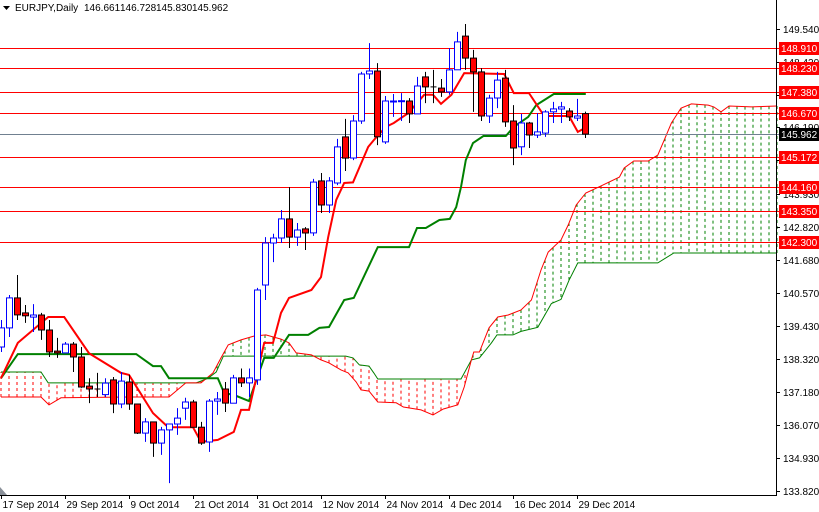  What do you see at coordinates (351, 505) in the screenshot?
I see `time-tick-label: 12 Nov 2014` at bounding box center [351, 505].